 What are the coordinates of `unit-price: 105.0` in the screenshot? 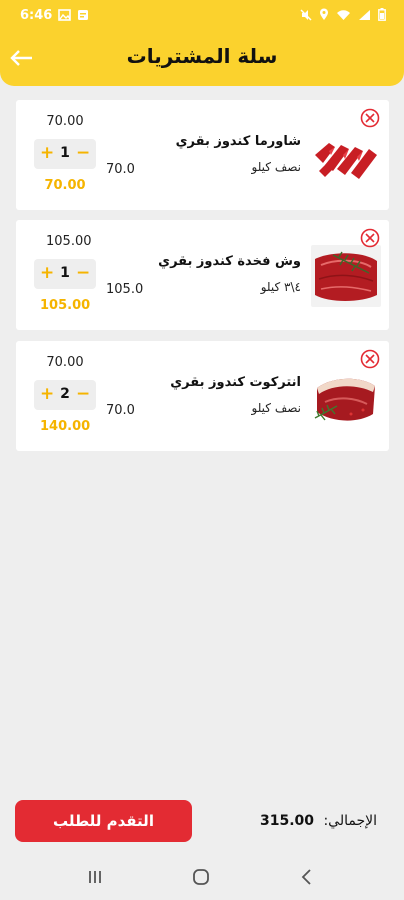 It's located at (125, 289).